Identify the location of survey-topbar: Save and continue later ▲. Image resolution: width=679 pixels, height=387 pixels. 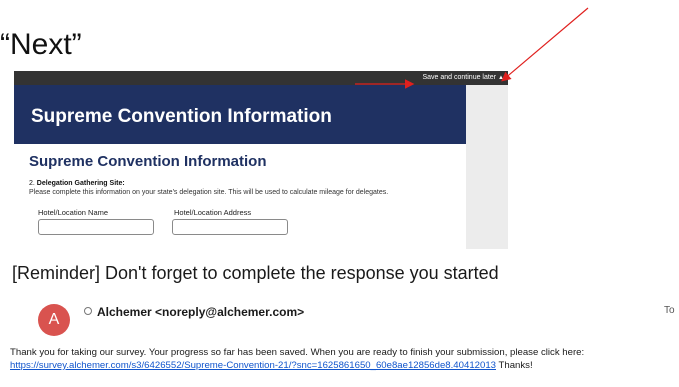
(261, 78).